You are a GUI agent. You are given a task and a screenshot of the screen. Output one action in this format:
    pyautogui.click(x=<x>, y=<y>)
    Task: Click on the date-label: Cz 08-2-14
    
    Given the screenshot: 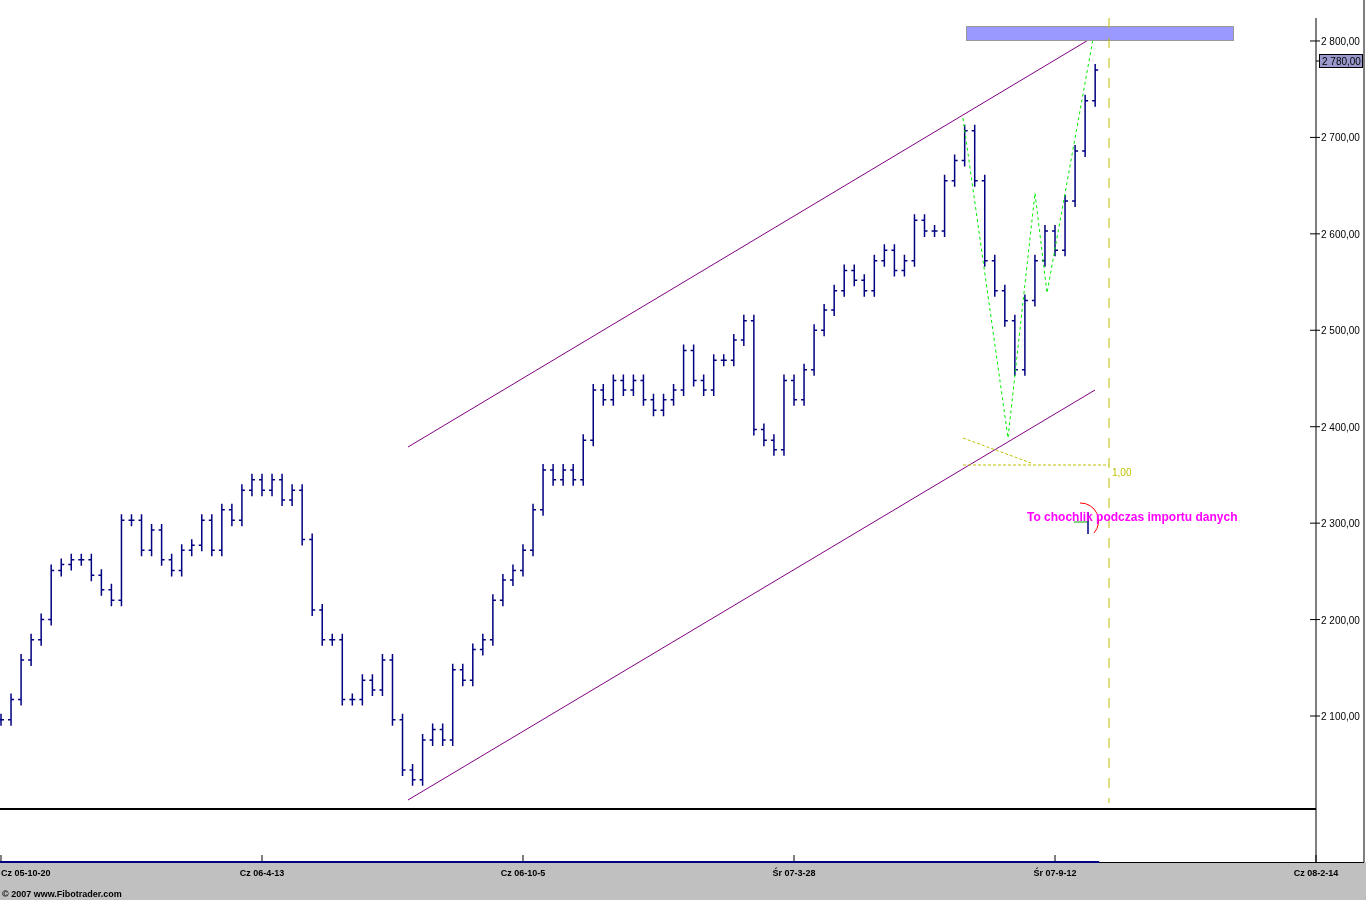 What is the action you would take?
    pyautogui.click(x=1316, y=873)
    